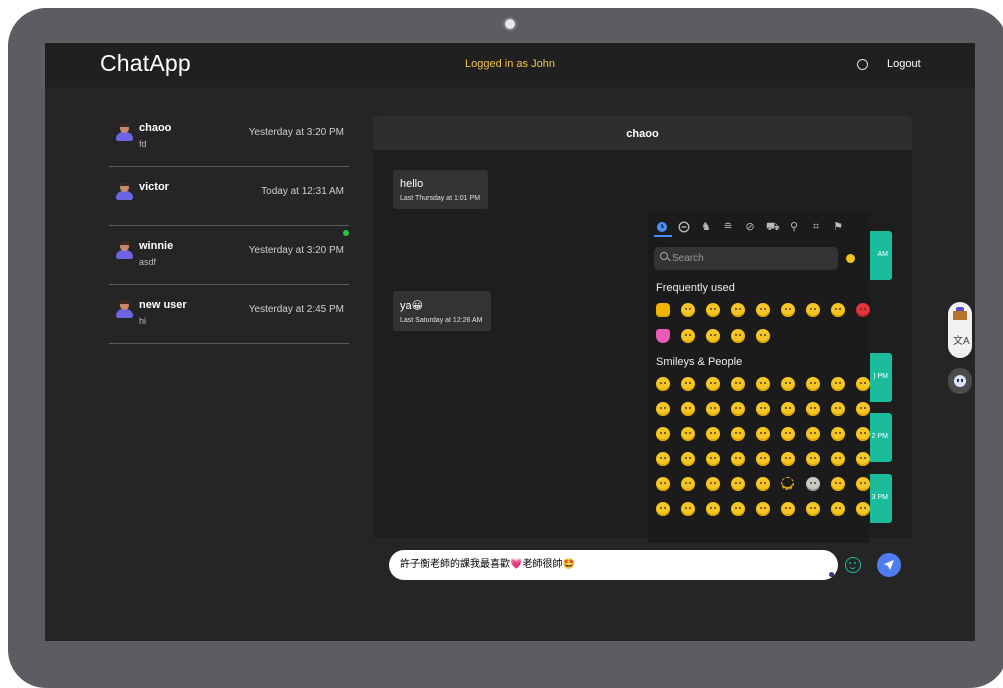  I want to click on conversation-item-chaoo: chaoo fd Yesterday at 3:20 PM, so click(229, 140).